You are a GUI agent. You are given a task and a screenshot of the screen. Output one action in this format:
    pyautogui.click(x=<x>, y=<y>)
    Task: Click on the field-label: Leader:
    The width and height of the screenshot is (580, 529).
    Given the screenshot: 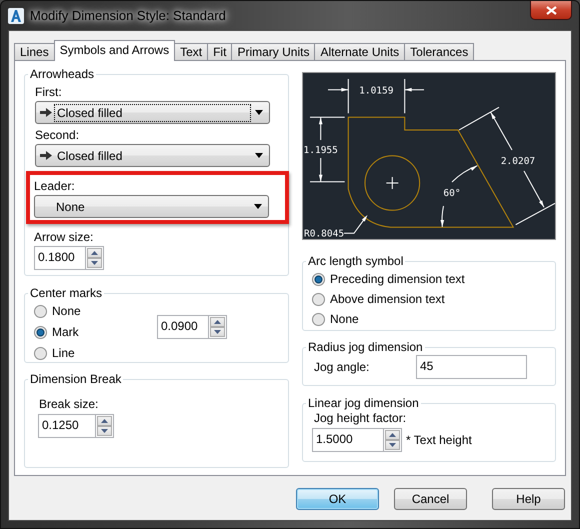 What is the action you would take?
    pyautogui.click(x=55, y=186)
    